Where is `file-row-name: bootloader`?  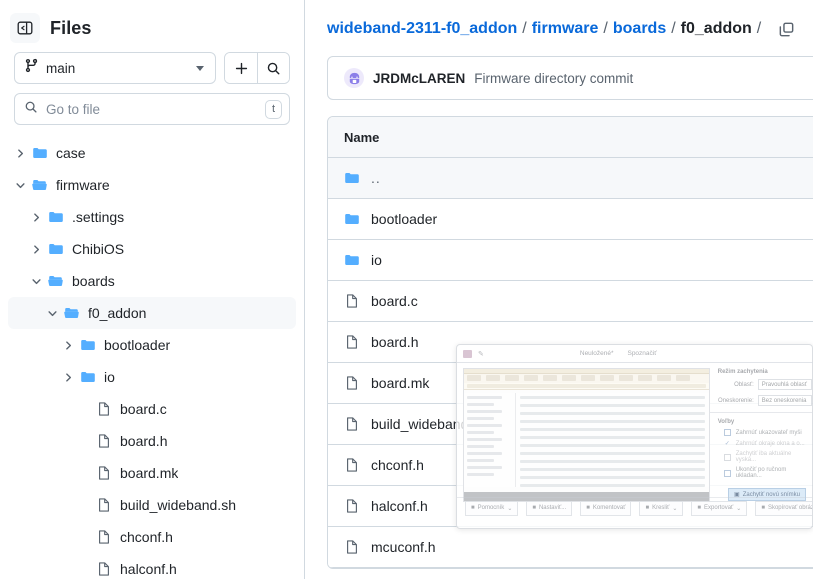
file-row-name: bootloader is located at coordinates (404, 219).